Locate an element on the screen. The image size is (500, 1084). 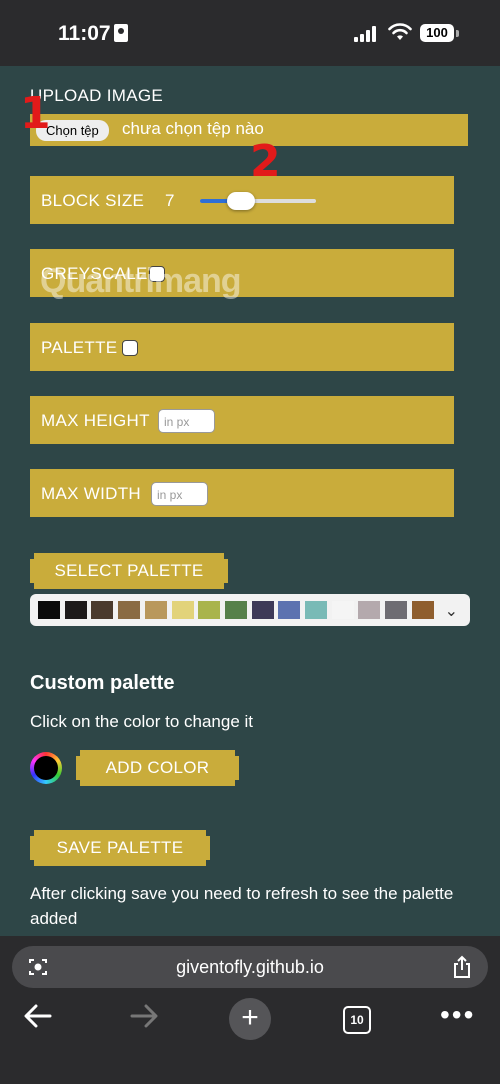
save-palette-button: SAVE PALETTE is located at coordinates (120, 848).